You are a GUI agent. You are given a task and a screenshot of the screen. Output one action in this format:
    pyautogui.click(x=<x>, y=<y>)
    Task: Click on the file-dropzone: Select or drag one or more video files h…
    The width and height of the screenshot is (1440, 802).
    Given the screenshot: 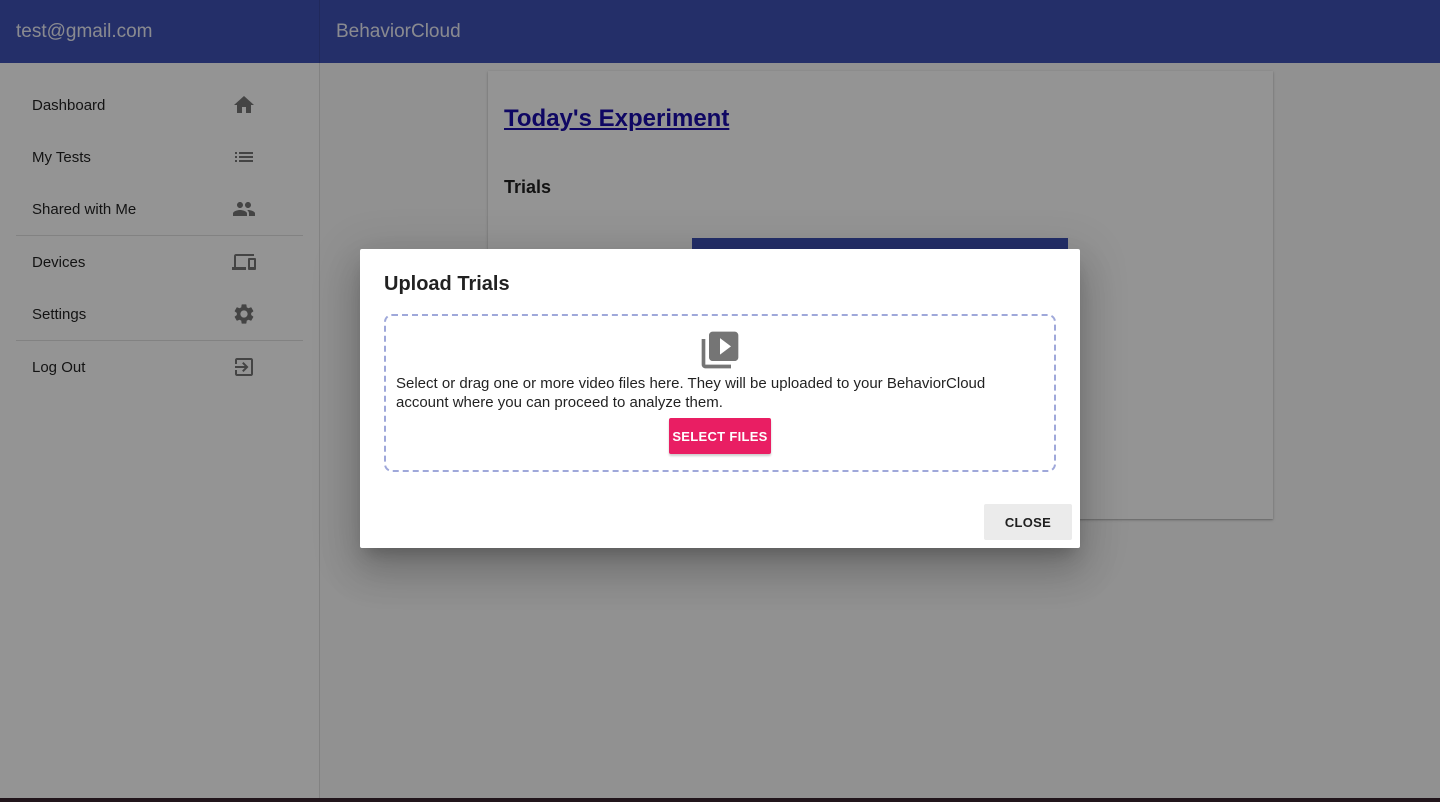 What is the action you would take?
    pyautogui.click(x=720, y=393)
    